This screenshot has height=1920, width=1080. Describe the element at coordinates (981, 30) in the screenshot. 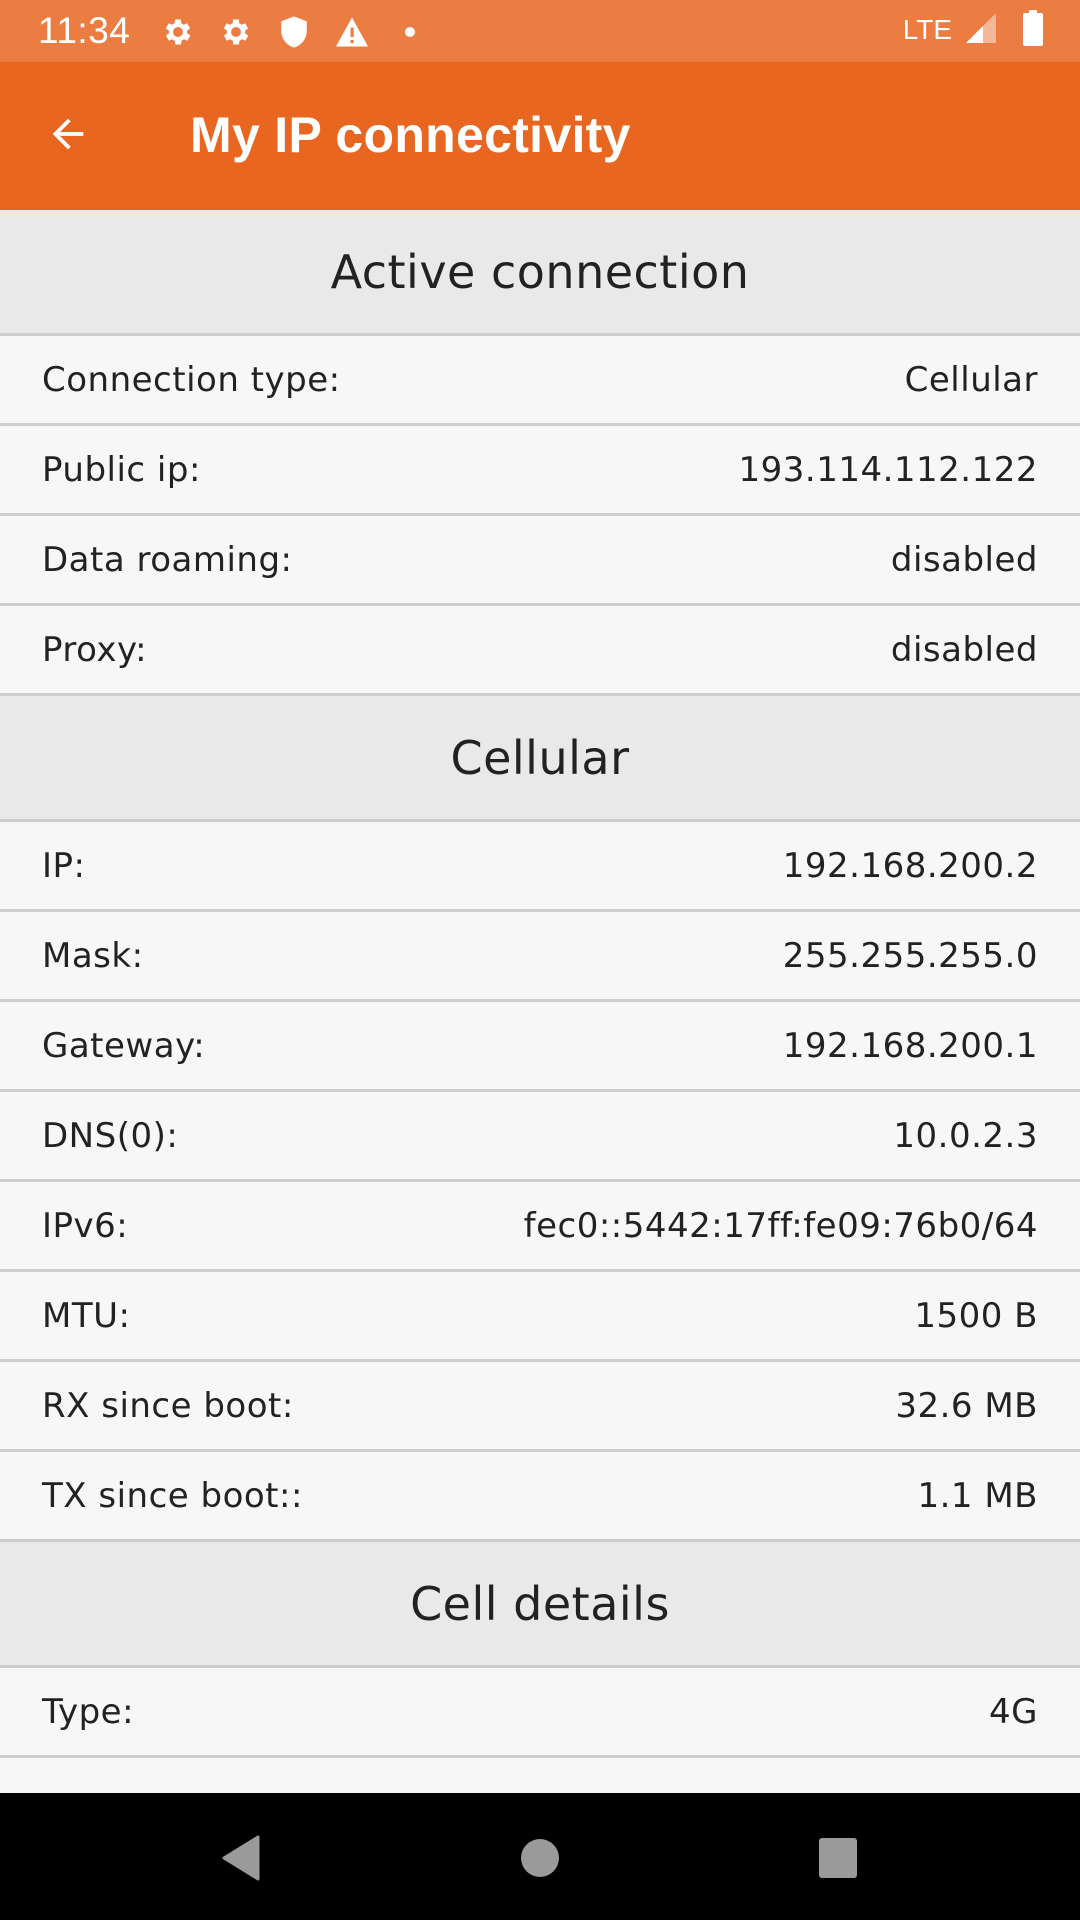

I see `signal-icon` at that location.